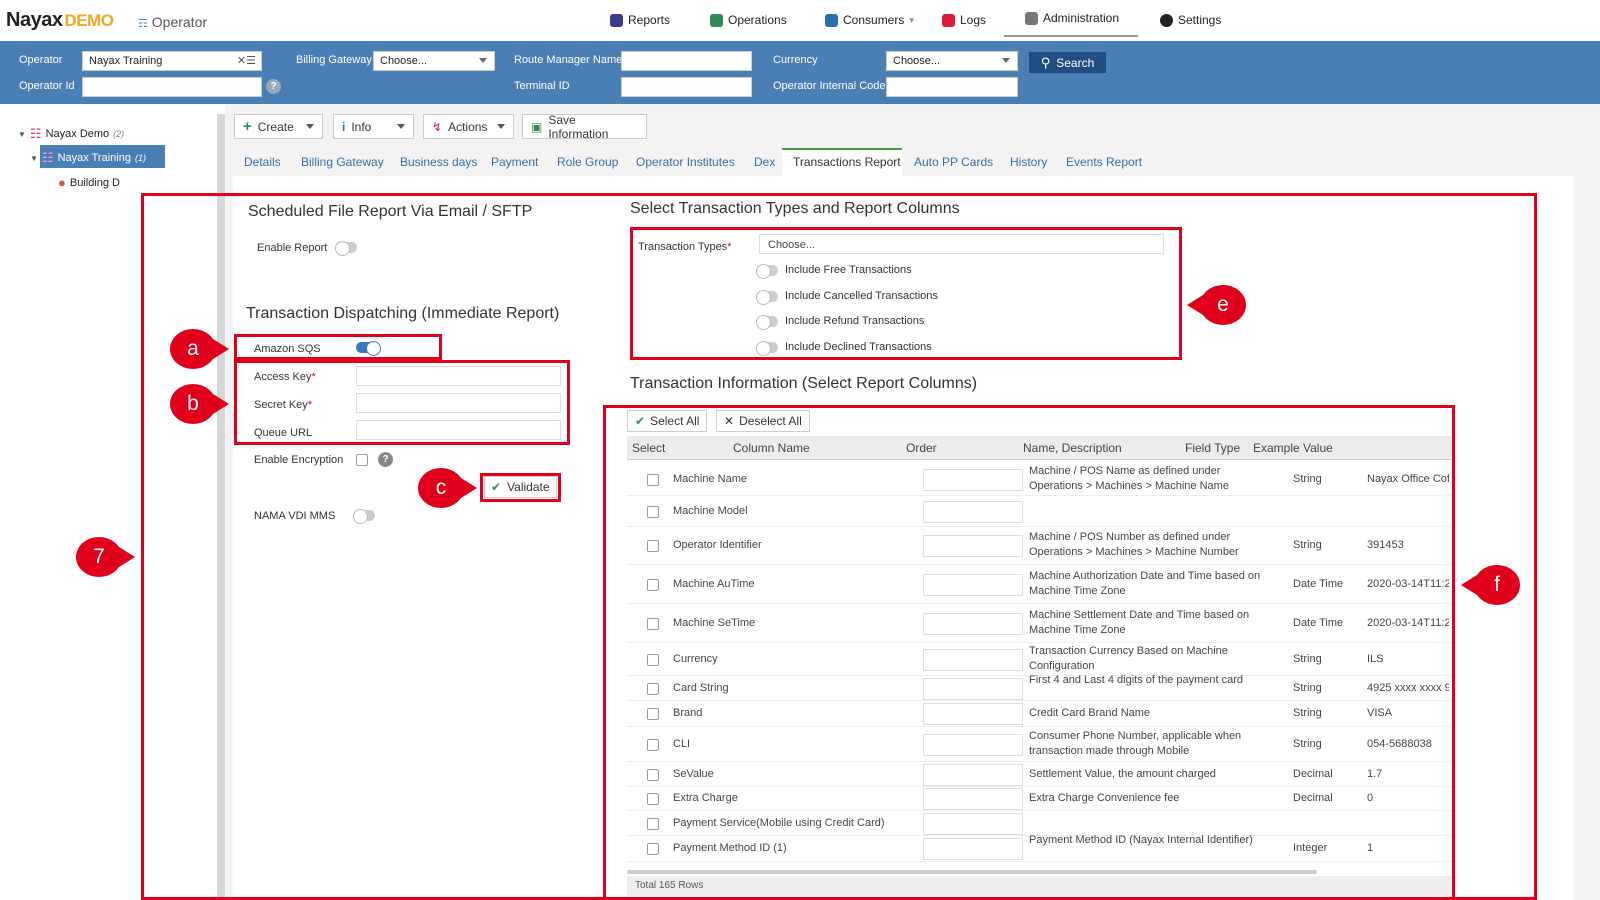 The width and height of the screenshot is (1600, 900). What do you see at coordinates (172, 61) in the screenshot?
I see `operator-input: Nayax Training ✕☰` at bounding box center [172, 61].